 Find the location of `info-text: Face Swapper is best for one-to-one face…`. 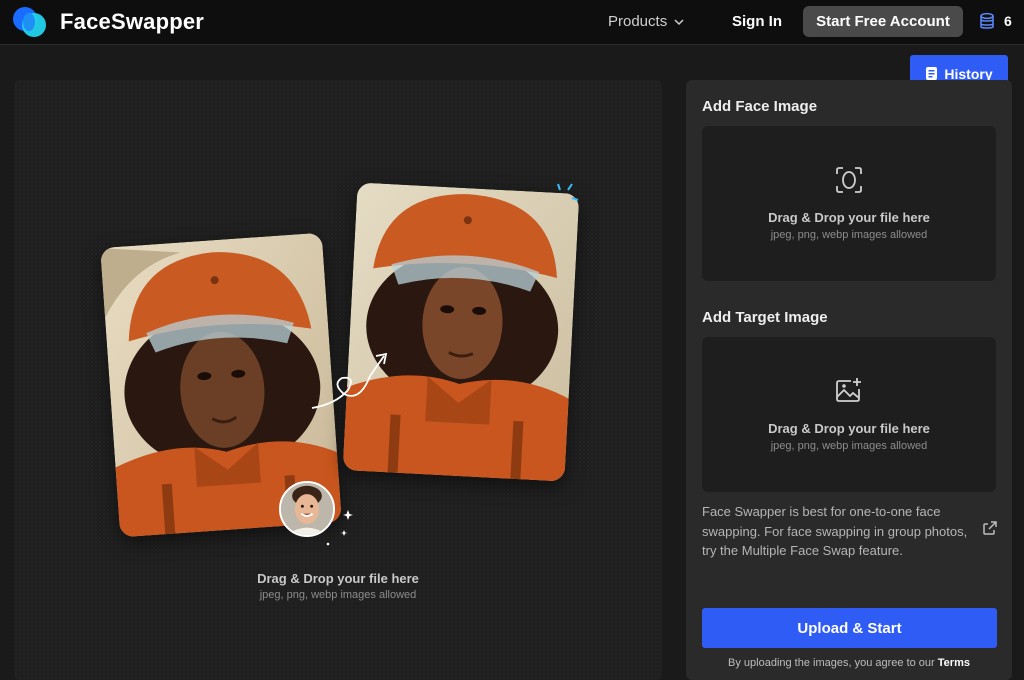

info-text: Face Swapper is best for one-to-one face… is located at coordinates (835, 531).